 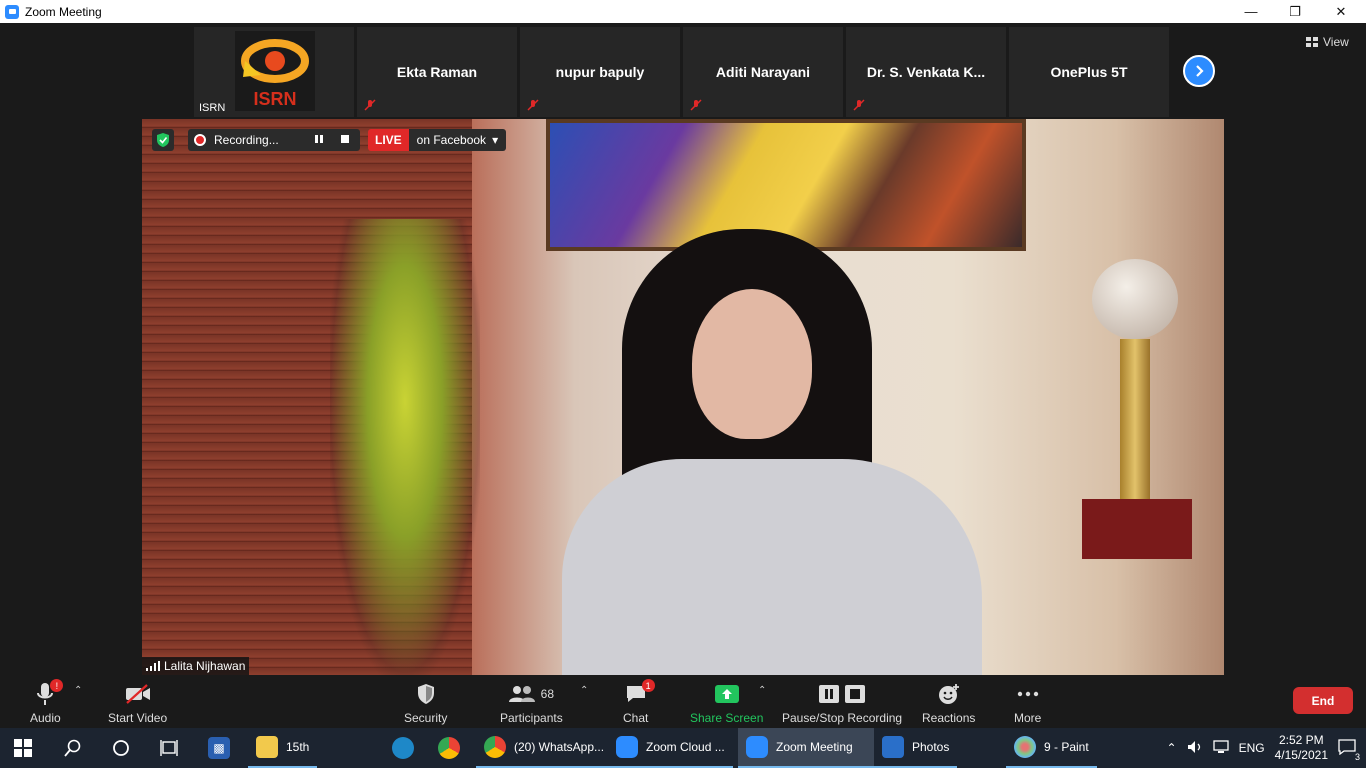 What do you see at coordinates (319, 140) in the screenshot?
I see `pause-recording-icon` at bounding box center [319, 140].